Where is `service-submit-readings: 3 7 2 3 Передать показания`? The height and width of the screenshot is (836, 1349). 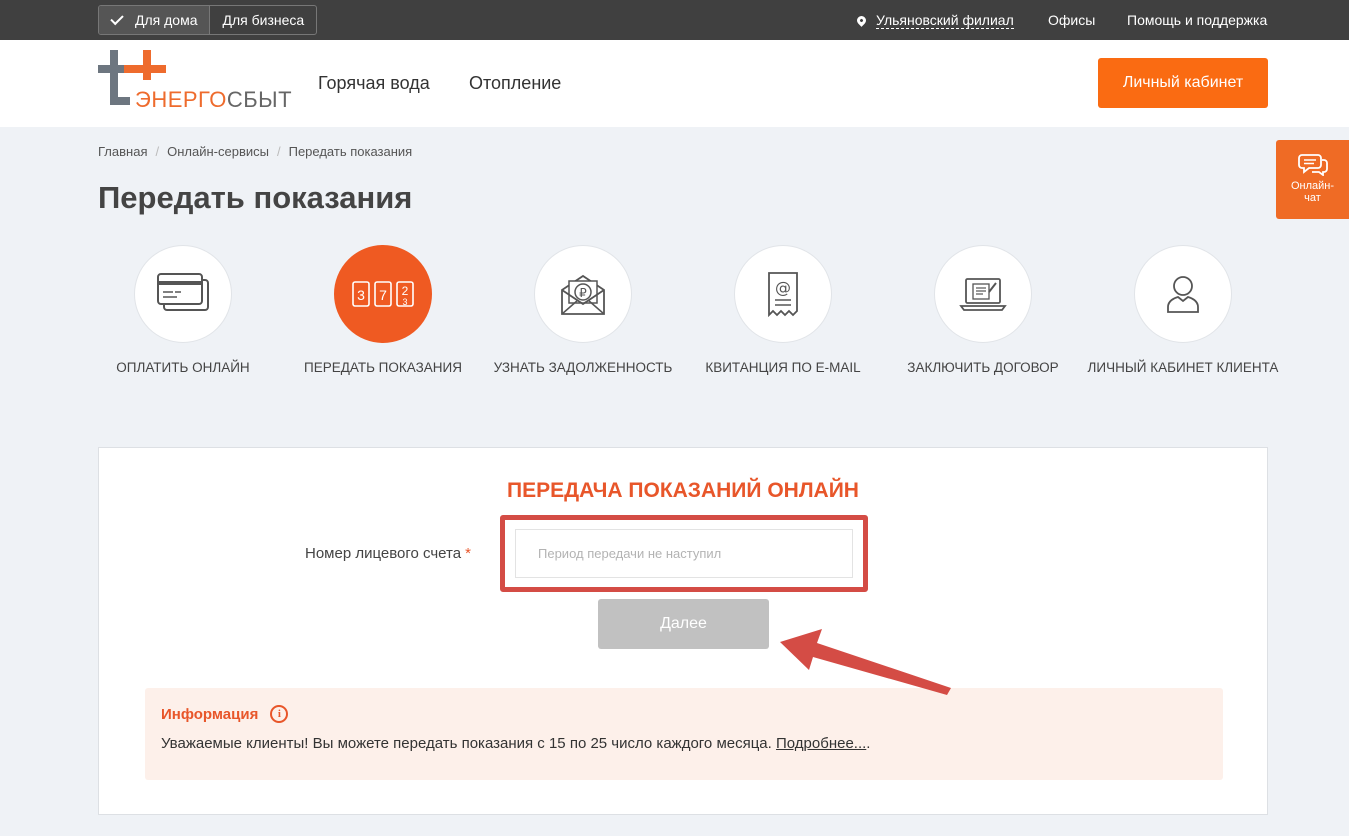
service-submit-readings: 3 7 2 3 Передать показания is located at coordinates (383, 311).